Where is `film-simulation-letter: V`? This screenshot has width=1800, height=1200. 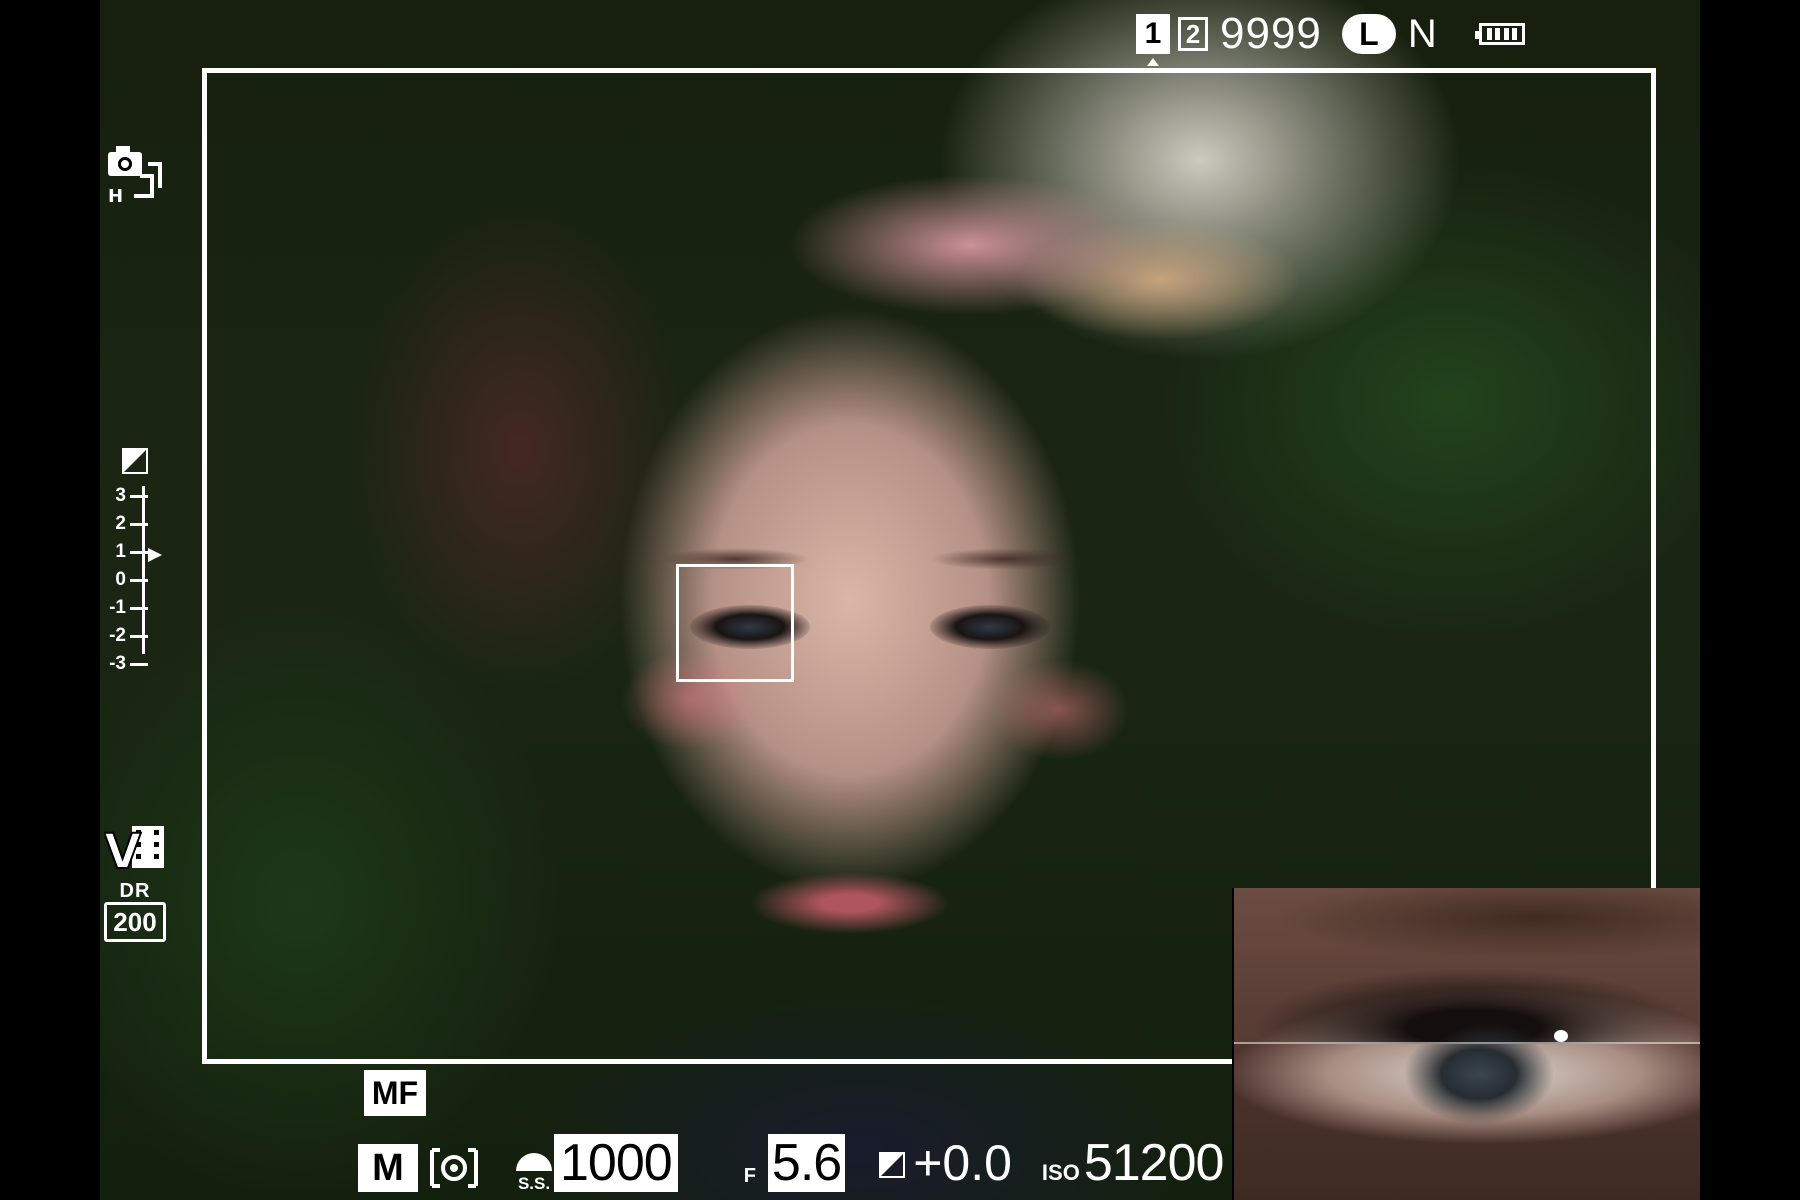
film-simulation-letter: V is located at coordinates (122, 848).